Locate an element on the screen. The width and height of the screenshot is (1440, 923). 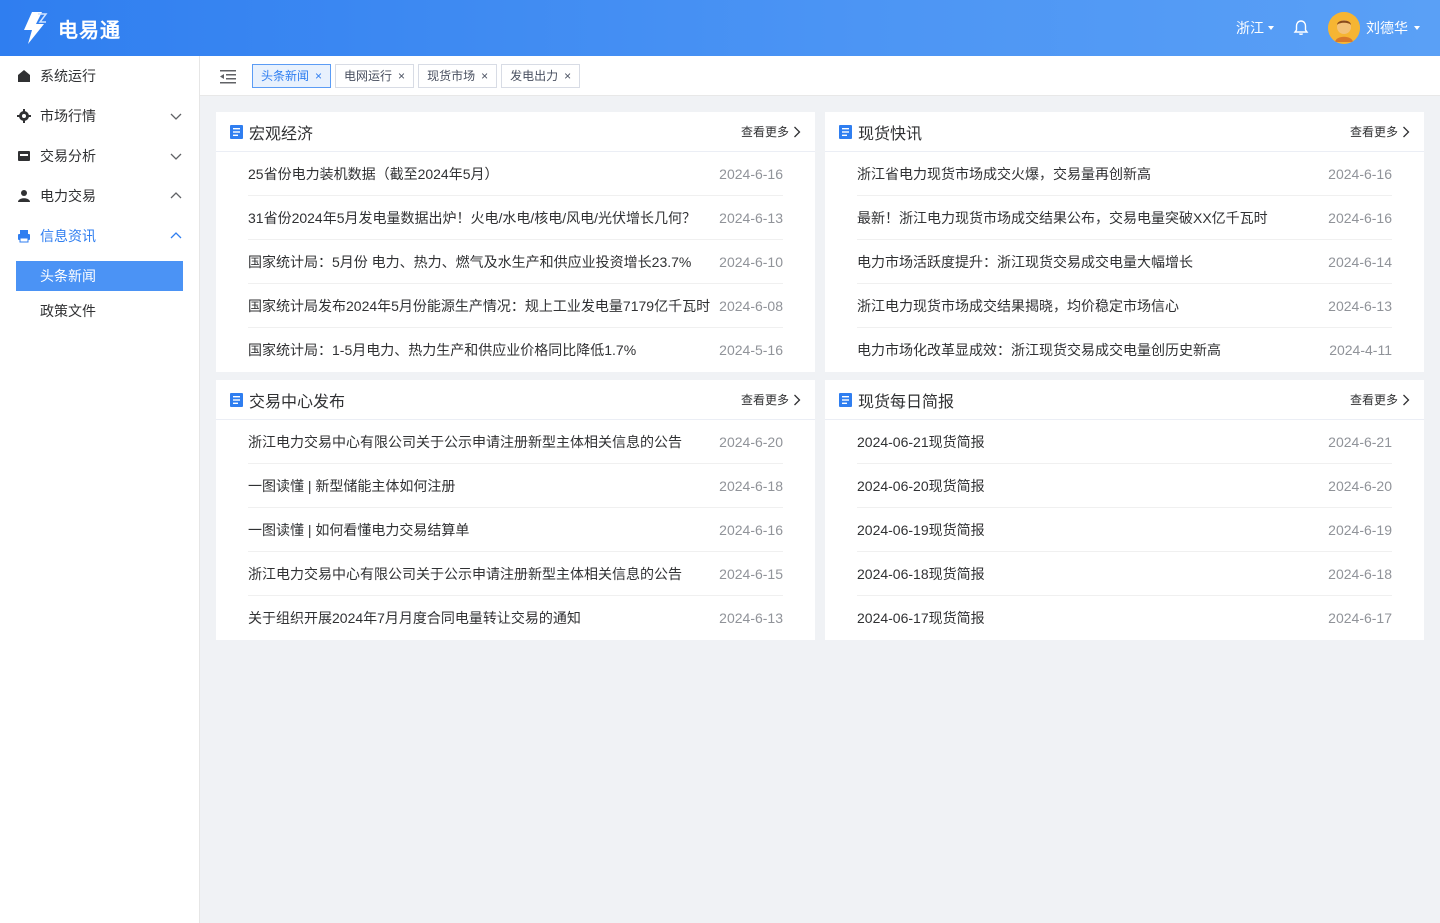
news-row: 2024-06-18现货简报 2024-6-18 is located at coordinates (1124, 574).